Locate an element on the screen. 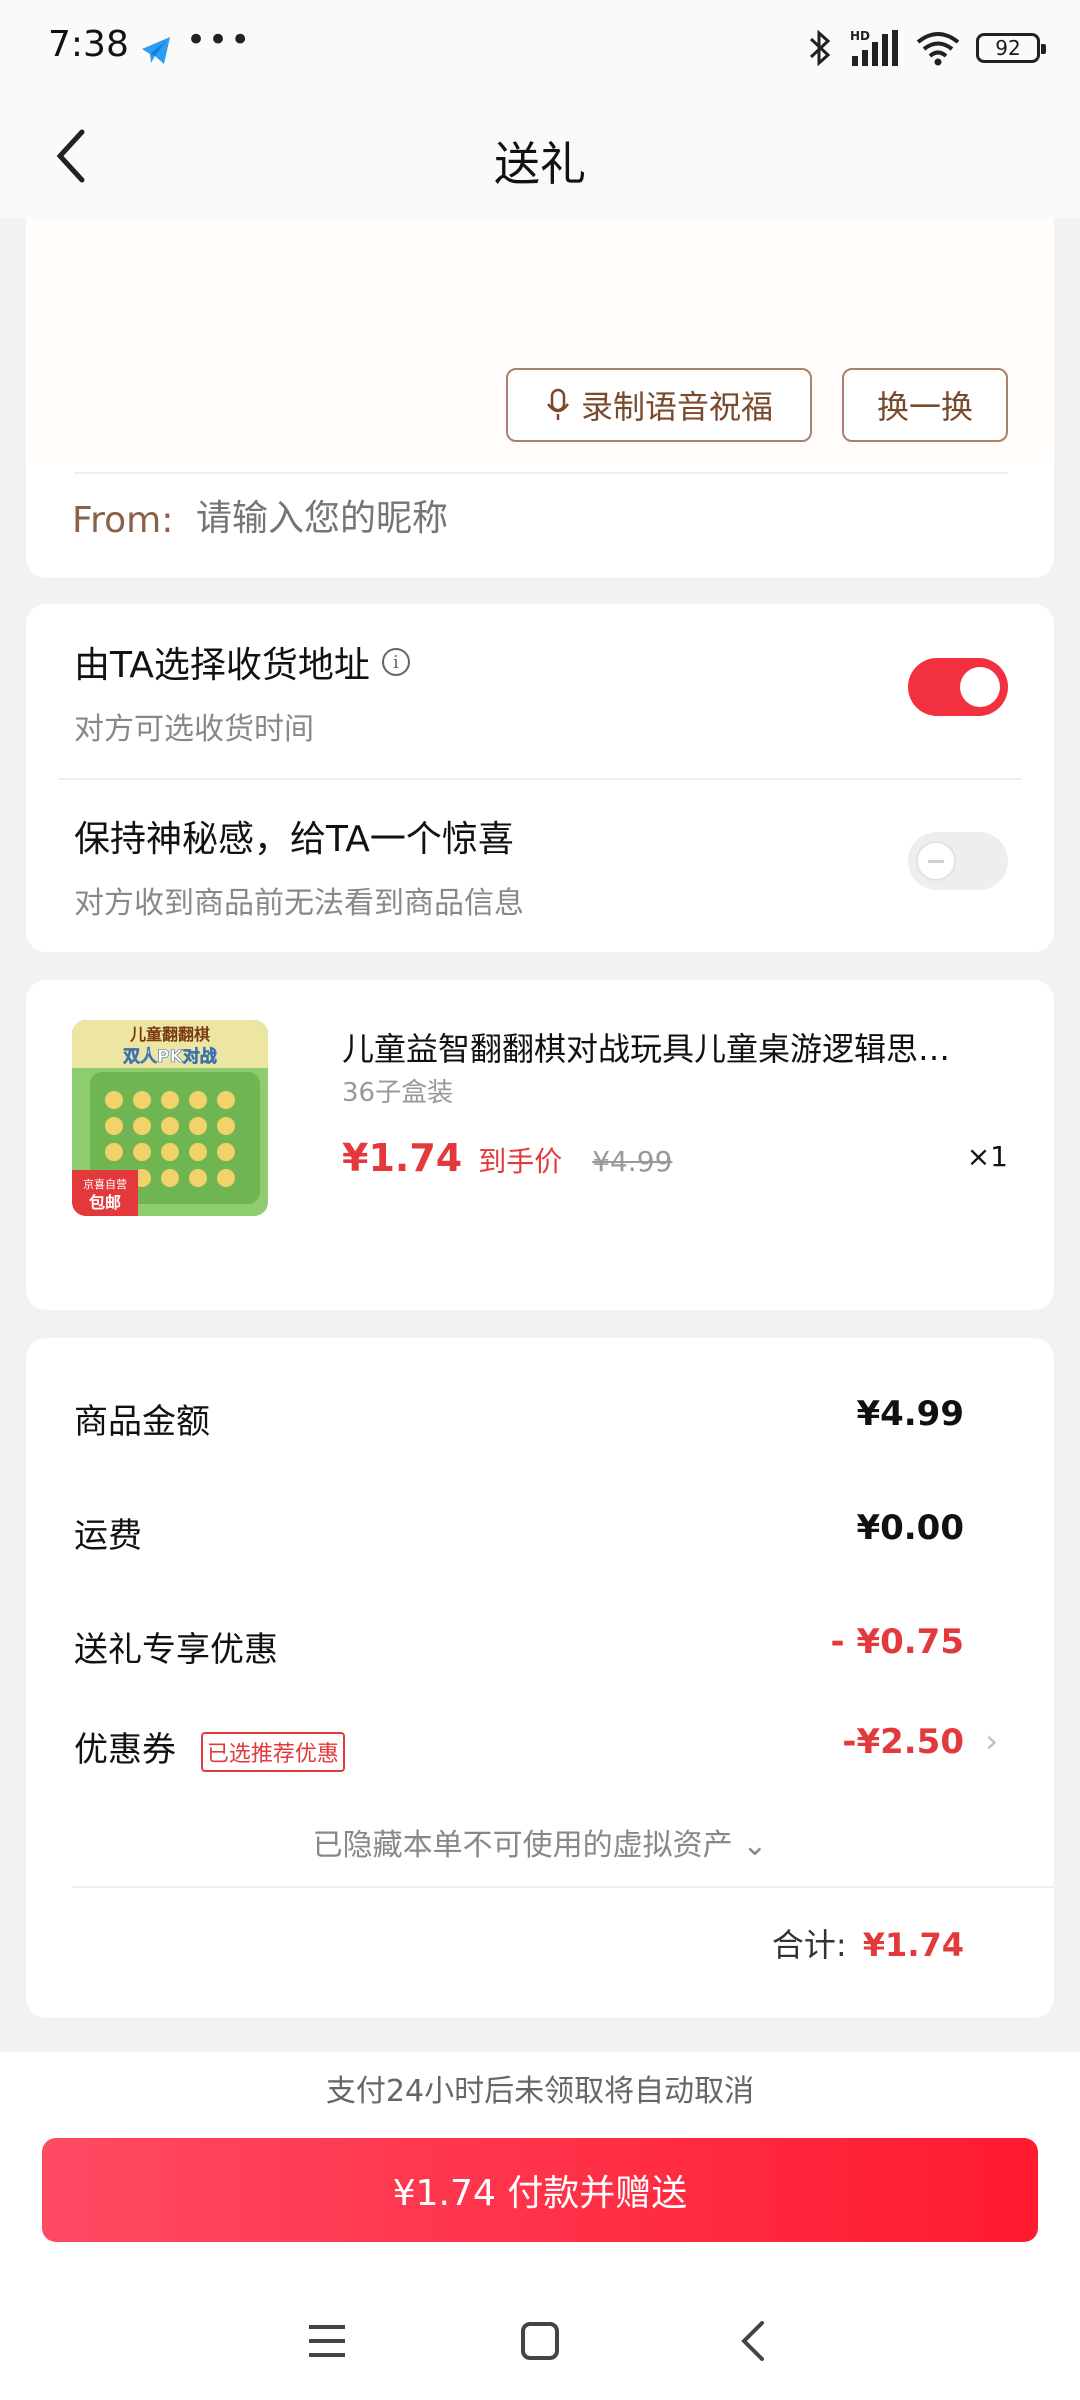  image-subtitle-text: 双人PK对战 is located at coordinates (170, 1056).